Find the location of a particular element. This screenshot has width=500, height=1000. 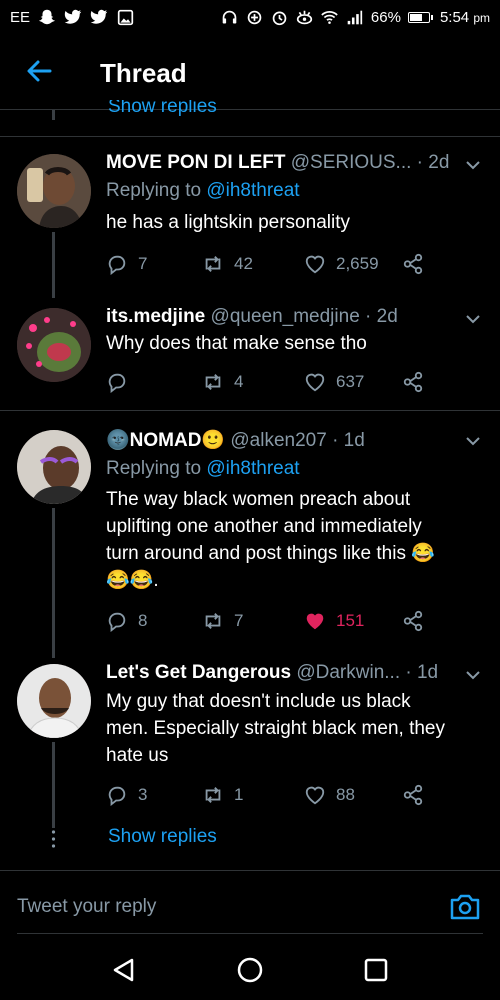

system-nav-bar is located at coordinates (250, 969).